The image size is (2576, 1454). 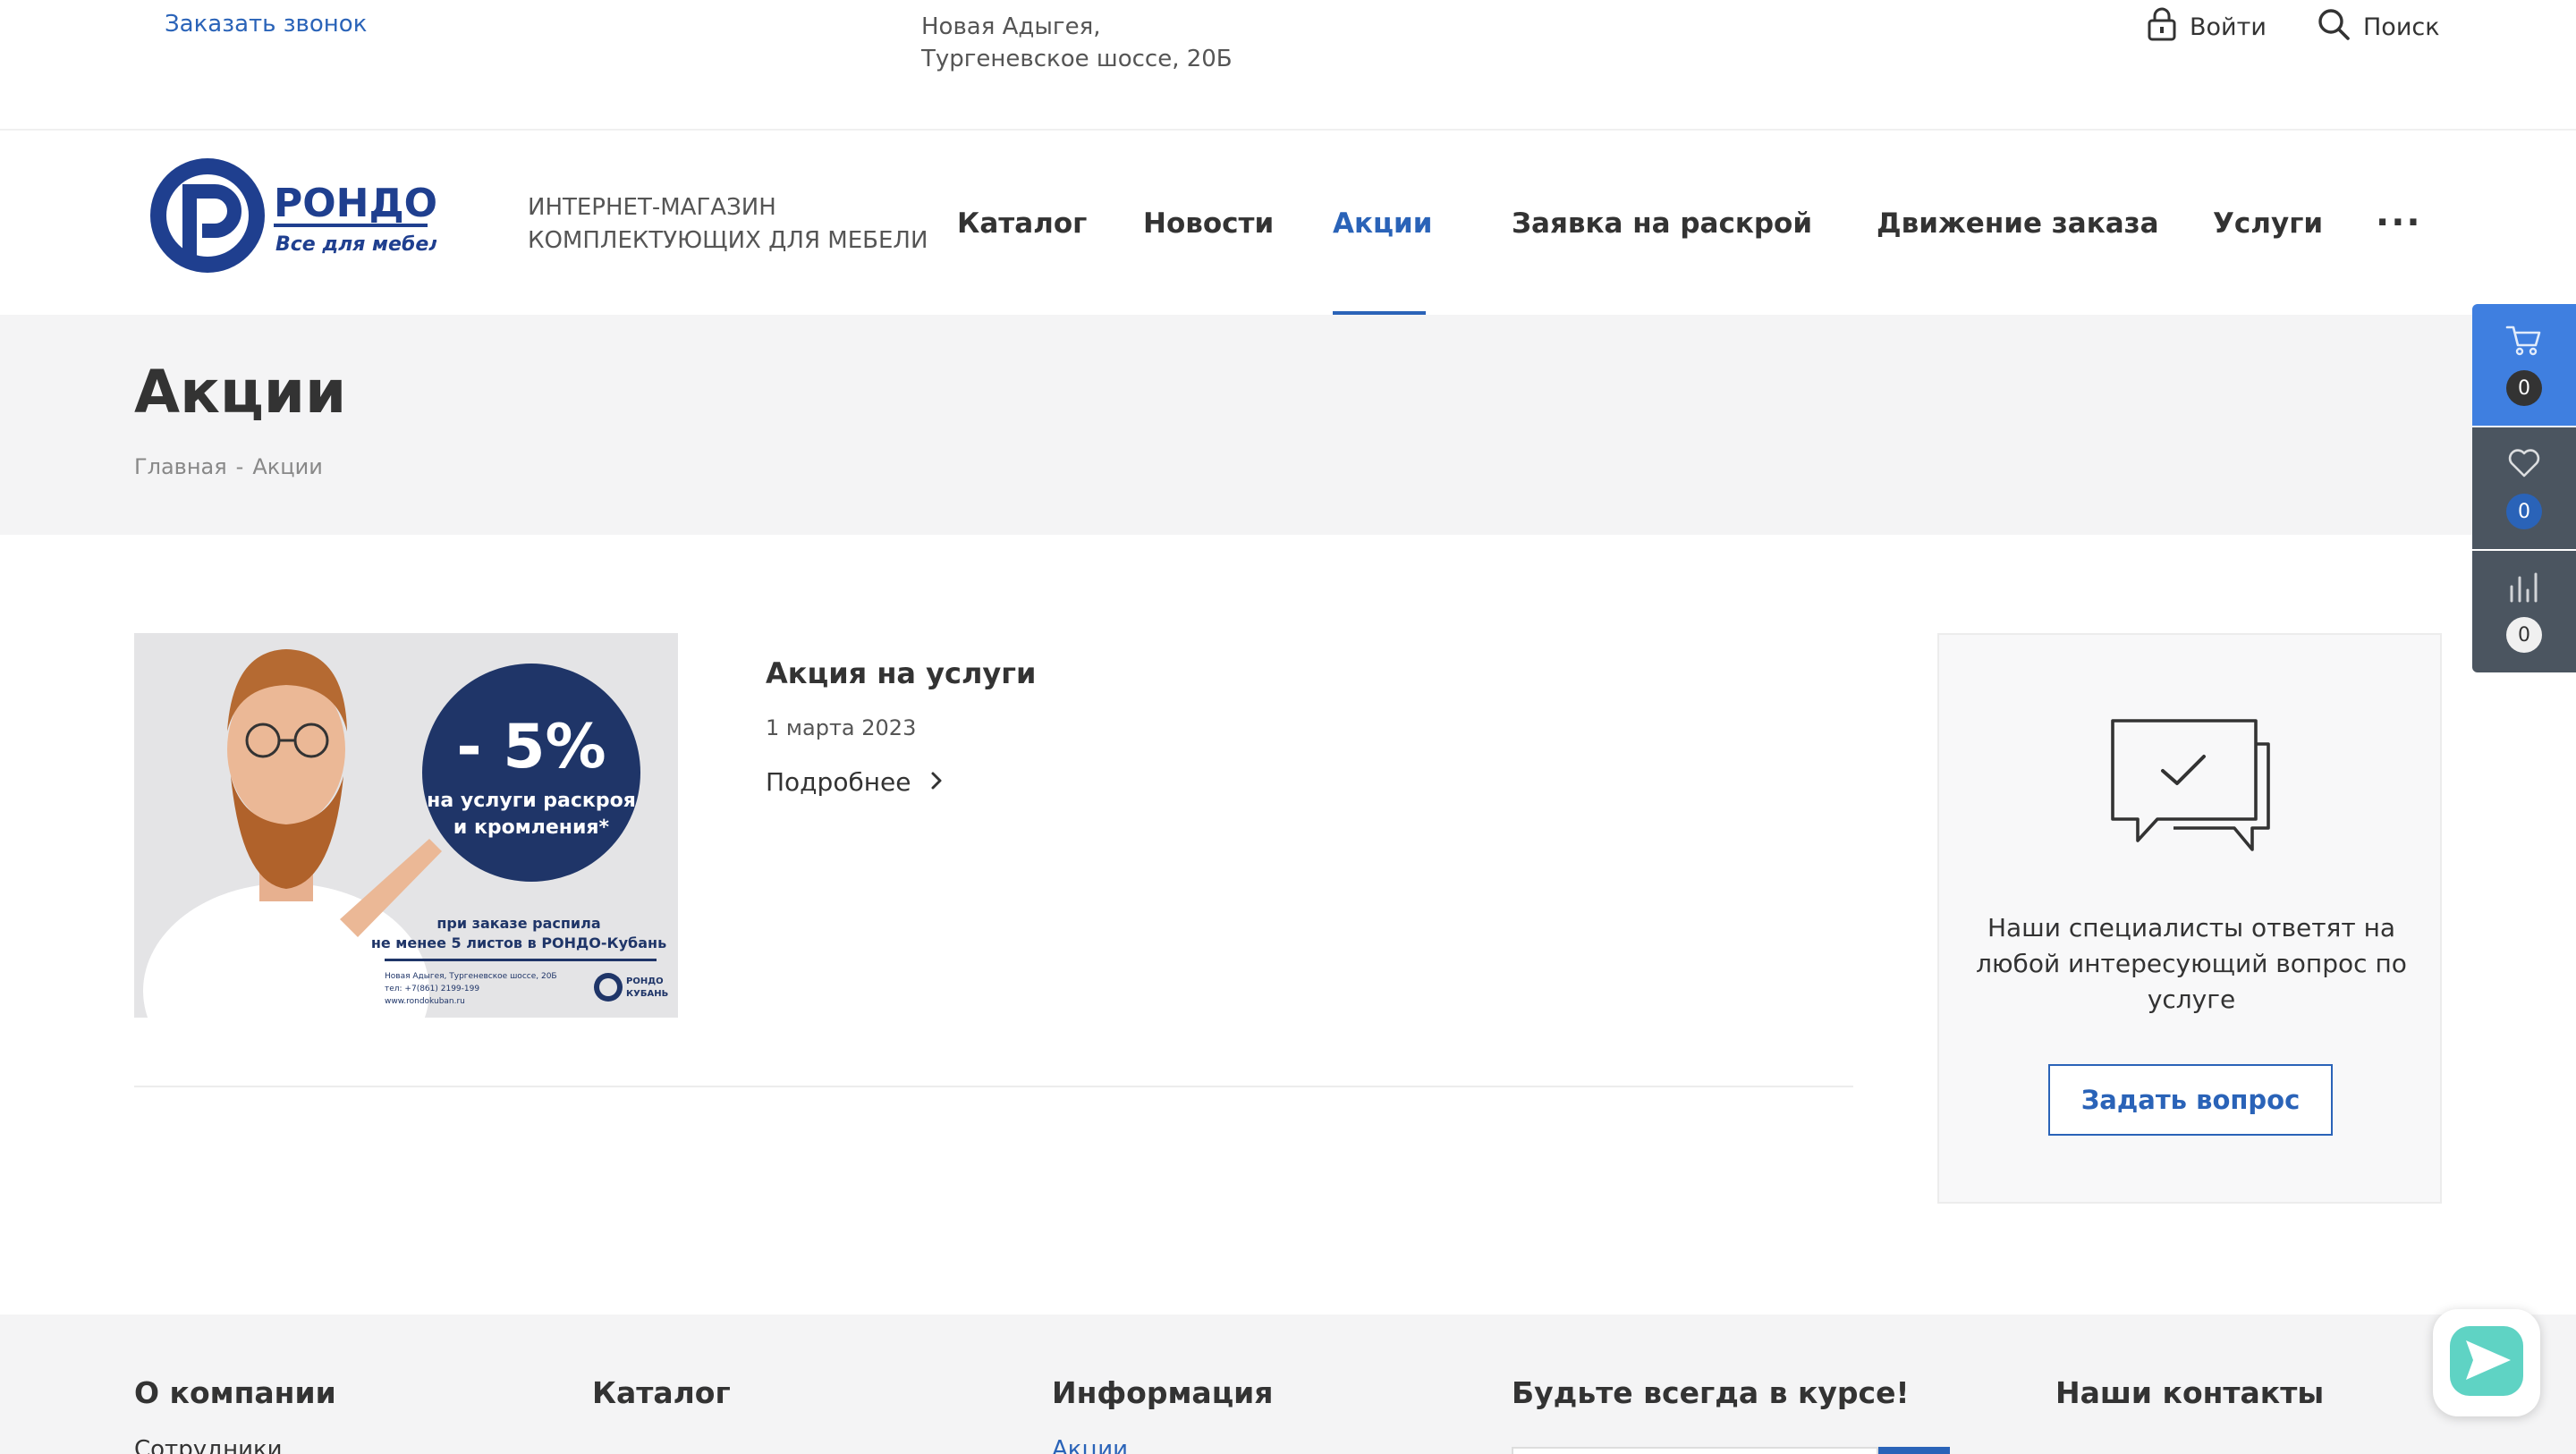 I want to click on footer-link-staff: Сотрудники, so click(x=208, y=1445).